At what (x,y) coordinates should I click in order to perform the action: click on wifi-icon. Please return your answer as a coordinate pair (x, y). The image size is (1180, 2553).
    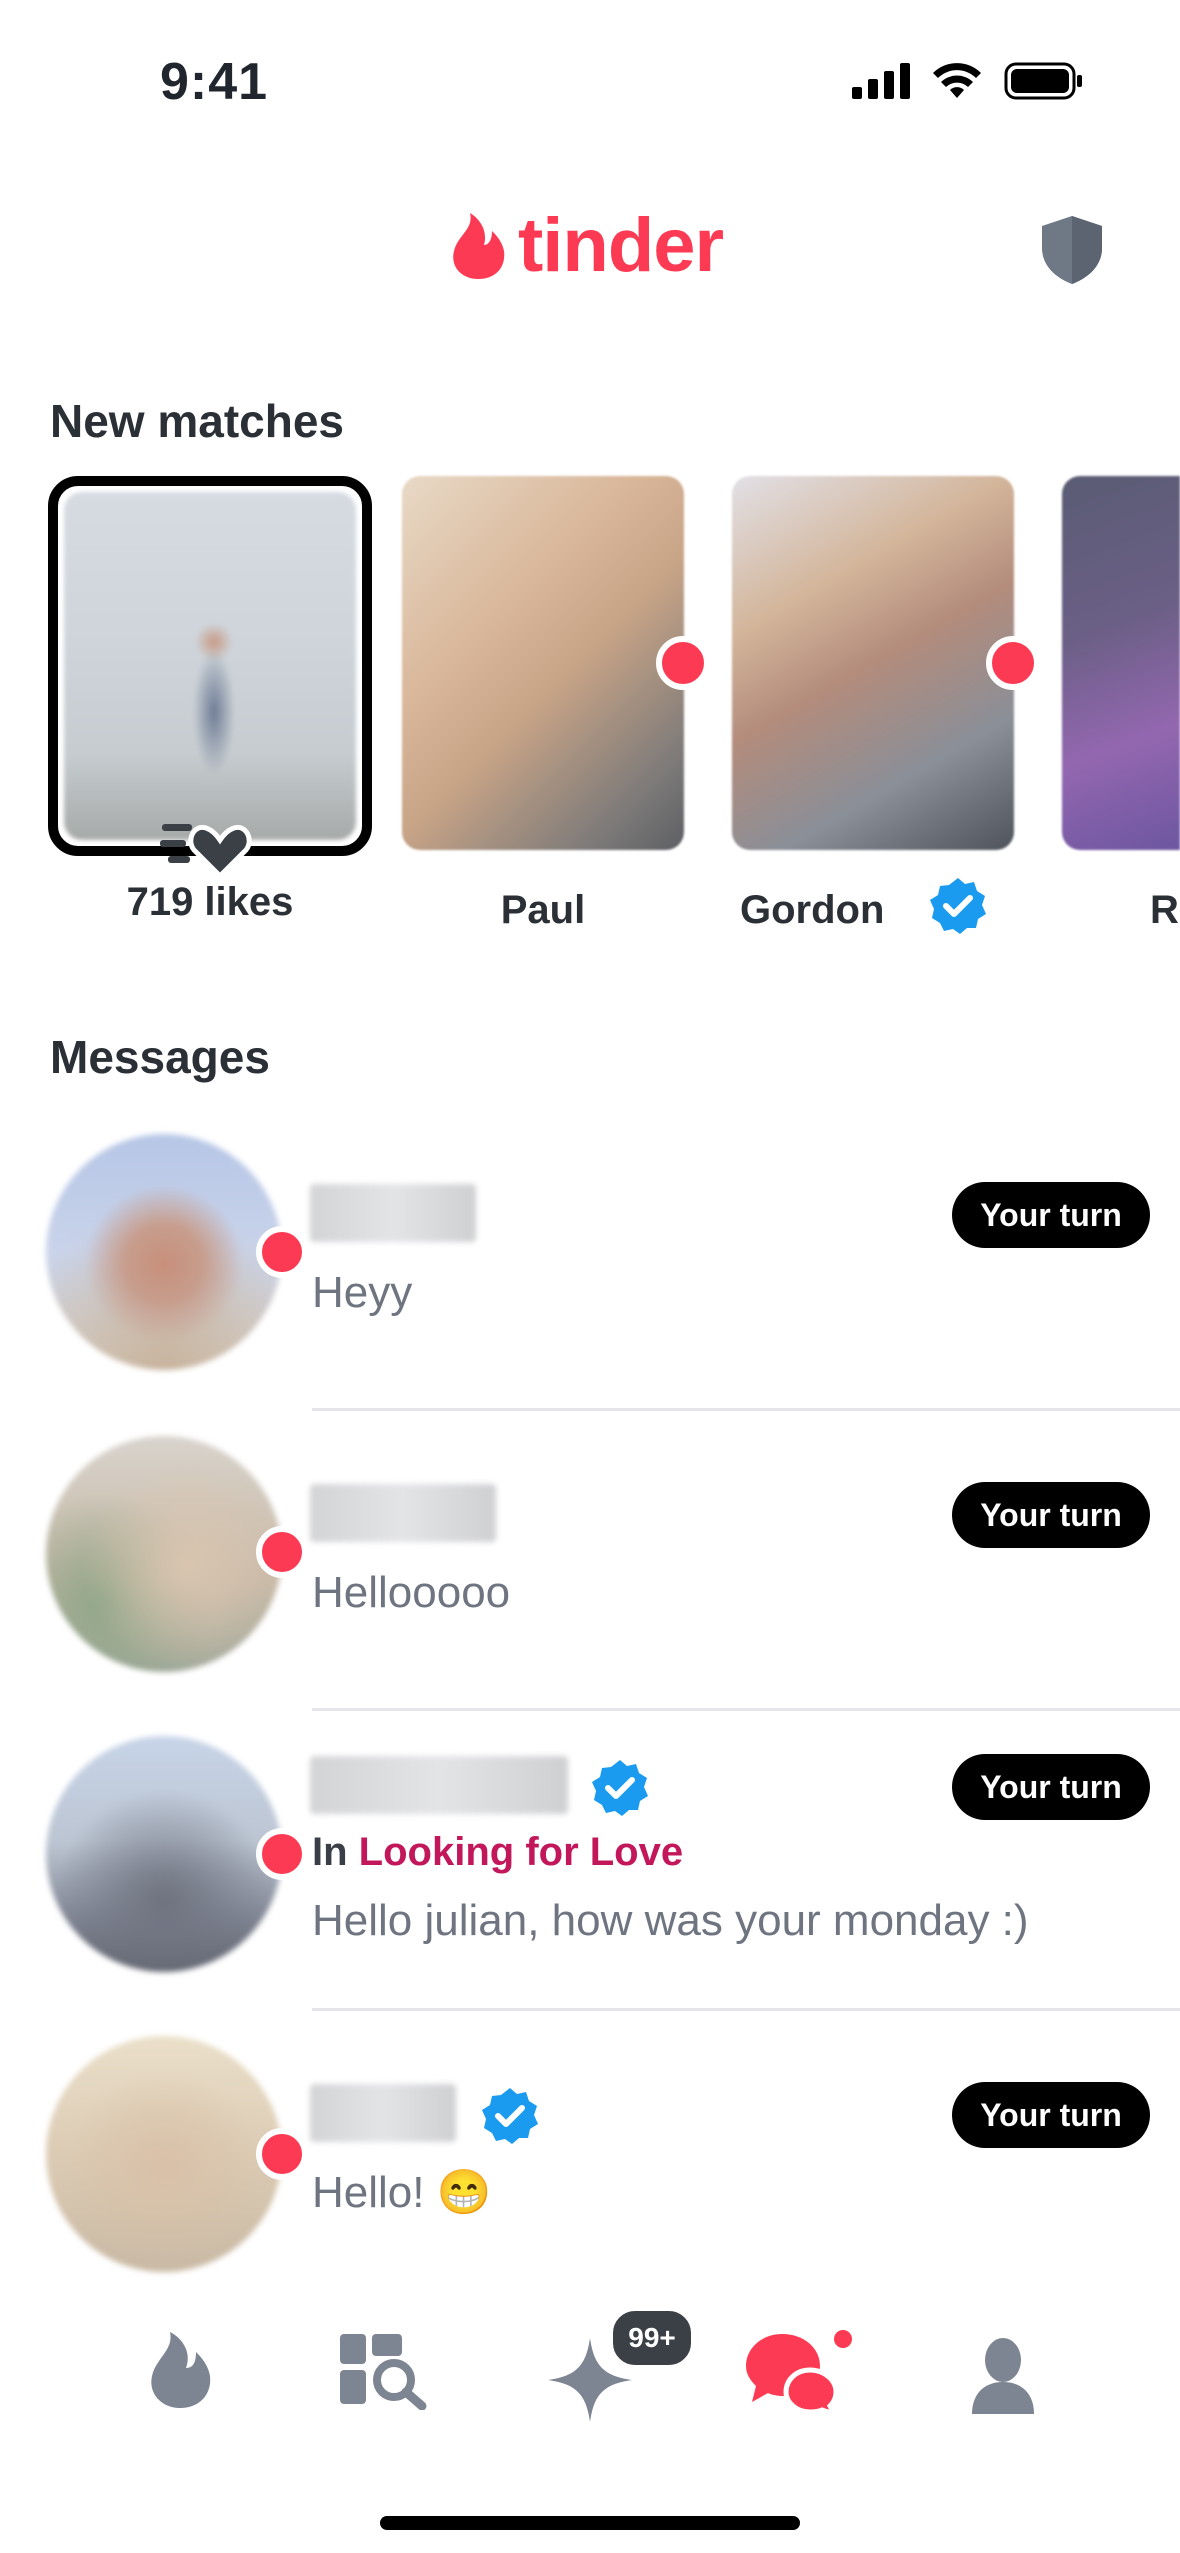
    Looking at the image, I should click on (957, 80).